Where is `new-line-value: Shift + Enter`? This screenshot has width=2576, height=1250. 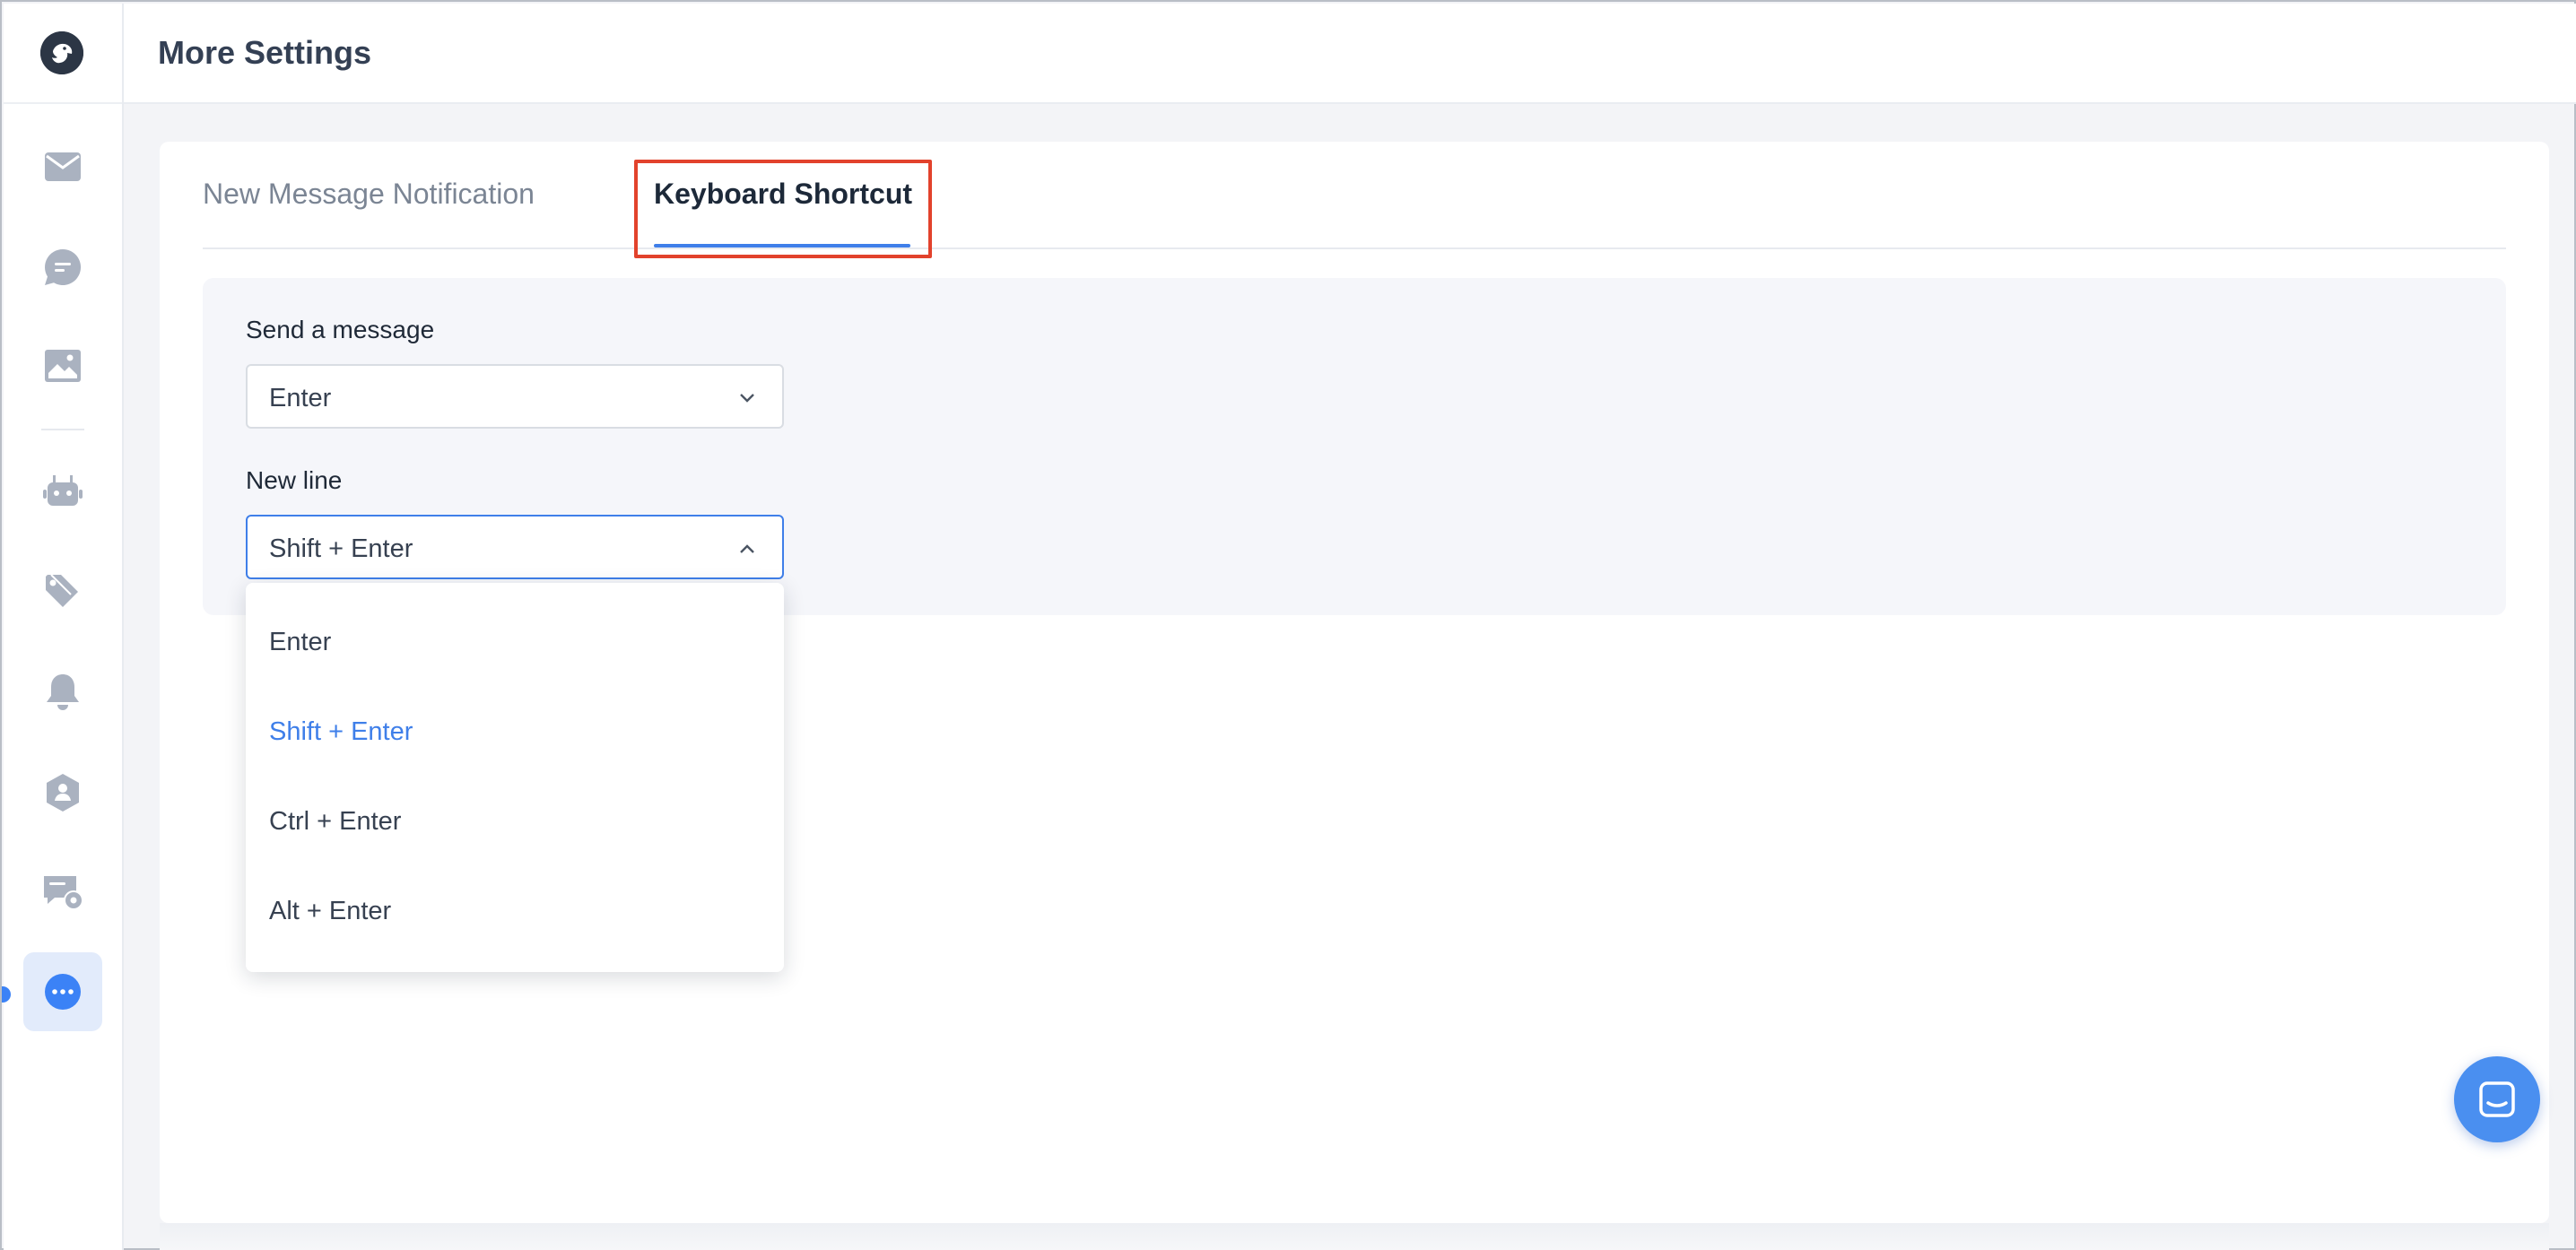 new-line-value: Shift + Enter is located at coordinates (341, 548).